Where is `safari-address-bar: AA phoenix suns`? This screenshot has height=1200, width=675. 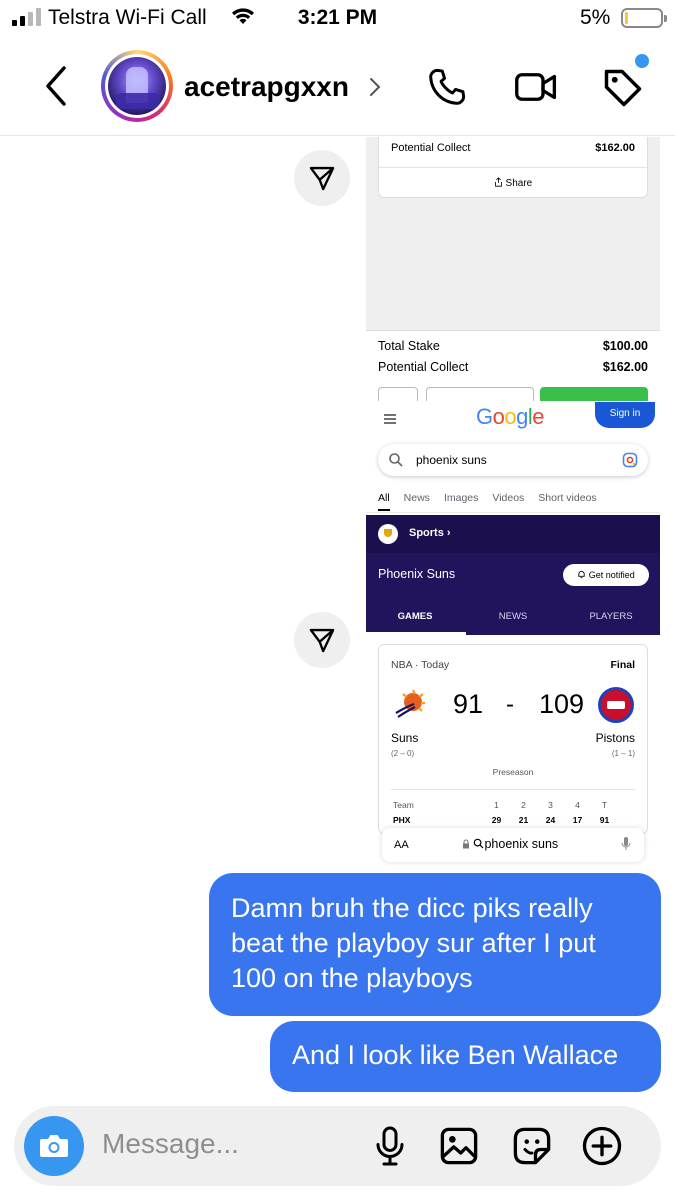
safari-address-bar: AA phoenix suns is located at coordinates (513, 845).